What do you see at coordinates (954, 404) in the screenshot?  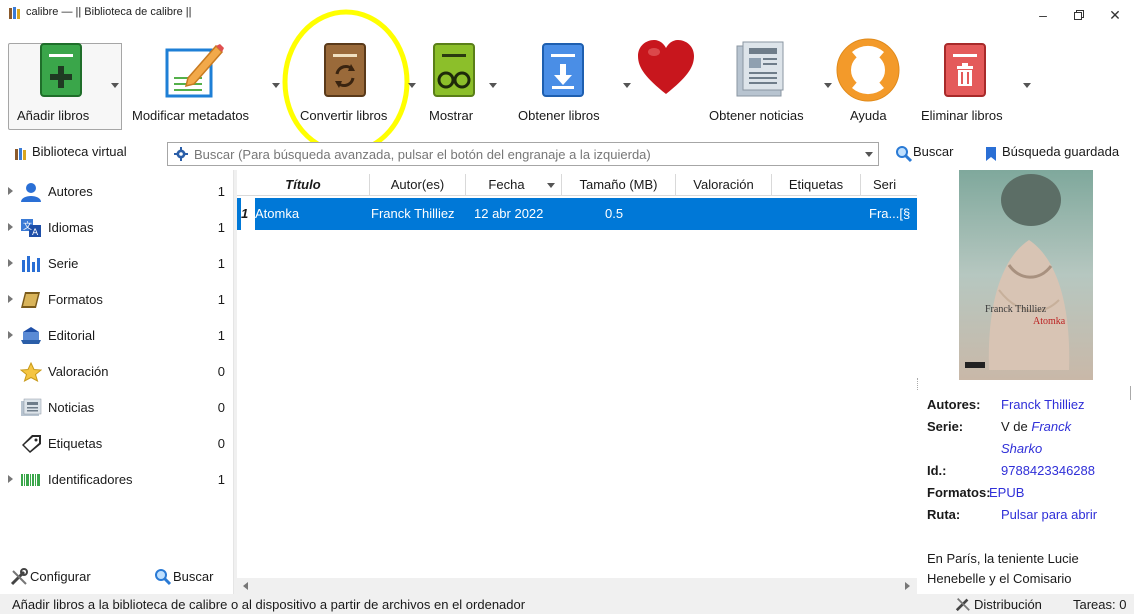 I see `authors-key: Autores:` at bounding box center [954, 404].